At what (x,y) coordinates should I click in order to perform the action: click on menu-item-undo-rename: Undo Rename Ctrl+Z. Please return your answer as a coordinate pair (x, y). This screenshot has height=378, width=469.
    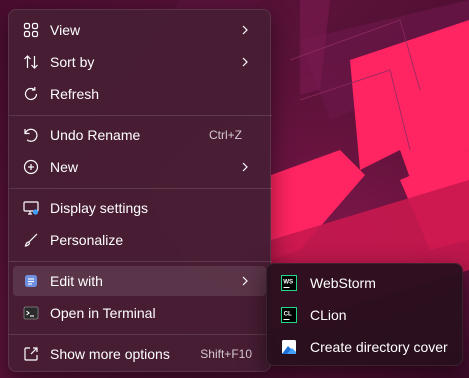
    Looking at the image, I should click on (139, 135).